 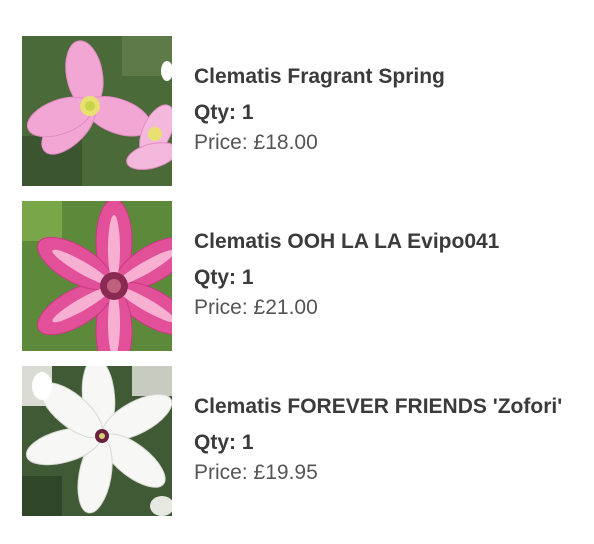 What do you see at coordinates (285, 472) in the screenshot?
I see `price-value: £19.95` at bounding box center [285, 472].